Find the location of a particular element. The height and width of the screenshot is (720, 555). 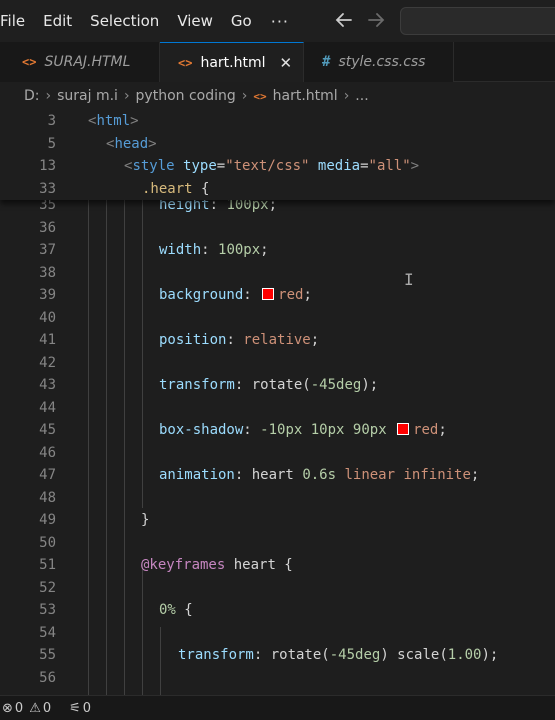

menu-view: View is located at coordinates (195, 21).